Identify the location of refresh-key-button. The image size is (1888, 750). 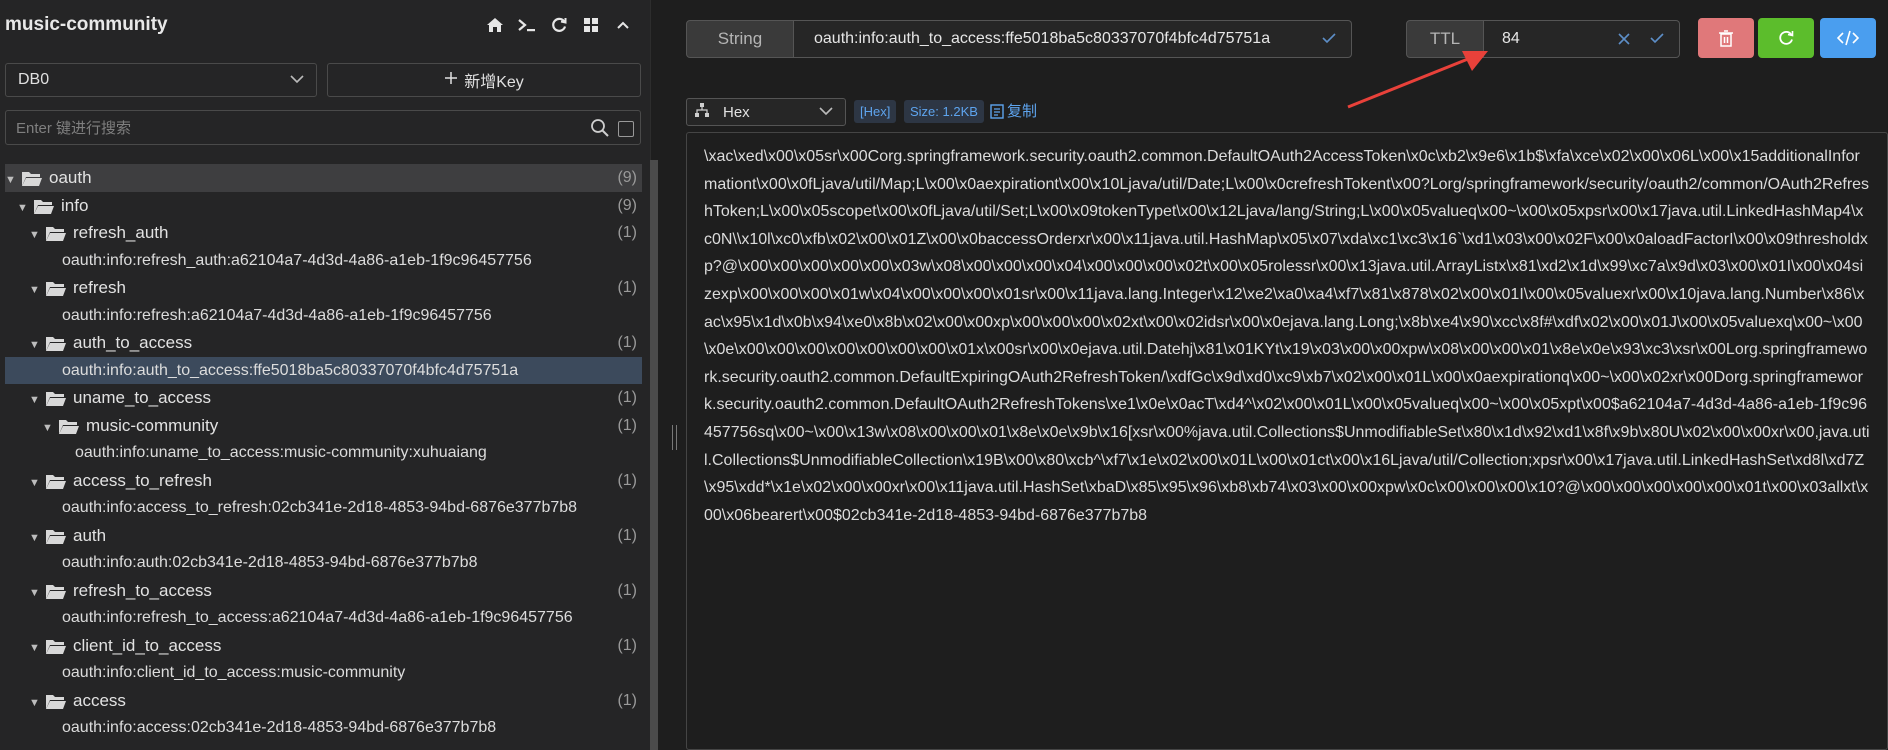
(1786, 38).